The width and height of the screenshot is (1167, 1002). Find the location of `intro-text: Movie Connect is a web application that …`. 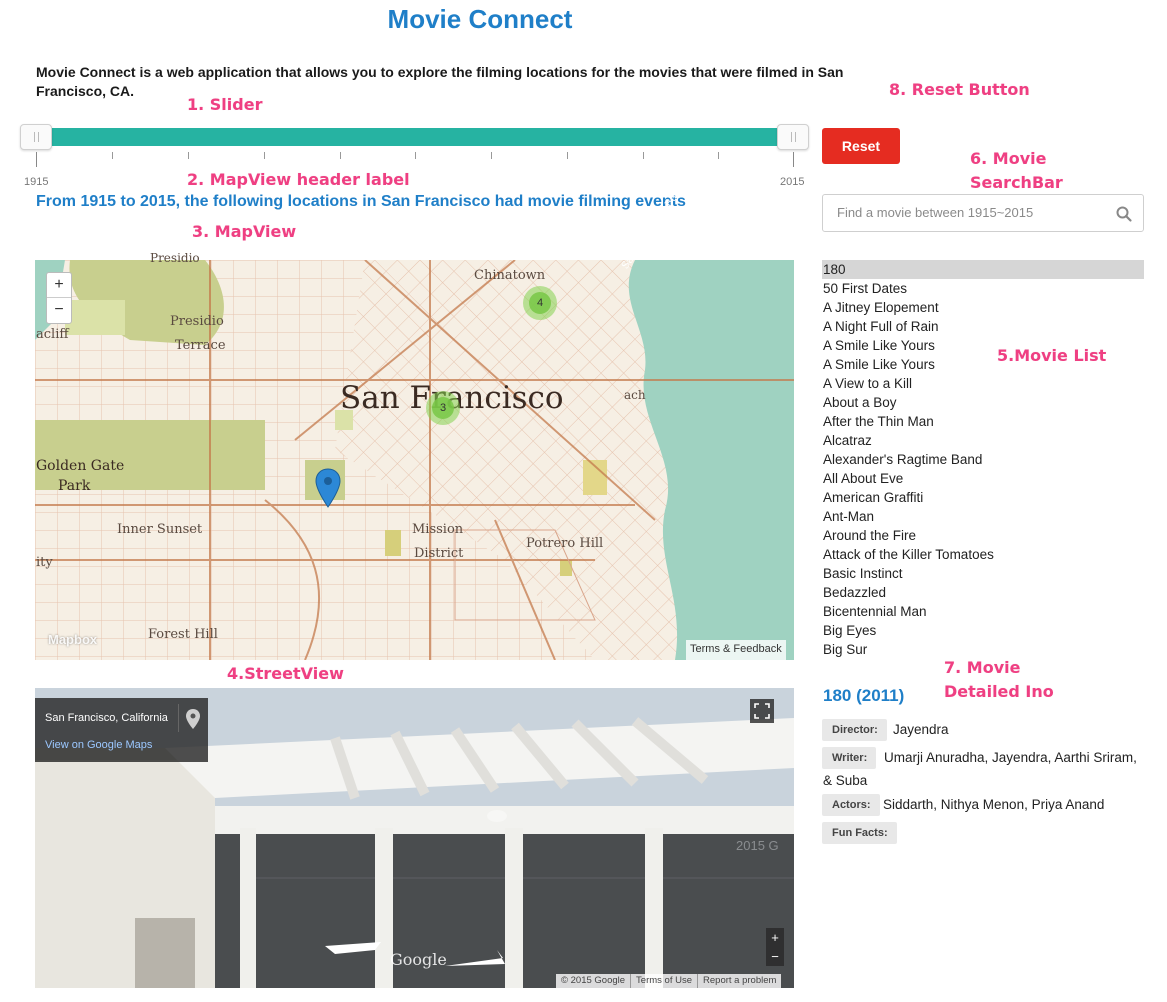

intro-text: Movie Connect is a web application that … is located at coordinates (440, 81).